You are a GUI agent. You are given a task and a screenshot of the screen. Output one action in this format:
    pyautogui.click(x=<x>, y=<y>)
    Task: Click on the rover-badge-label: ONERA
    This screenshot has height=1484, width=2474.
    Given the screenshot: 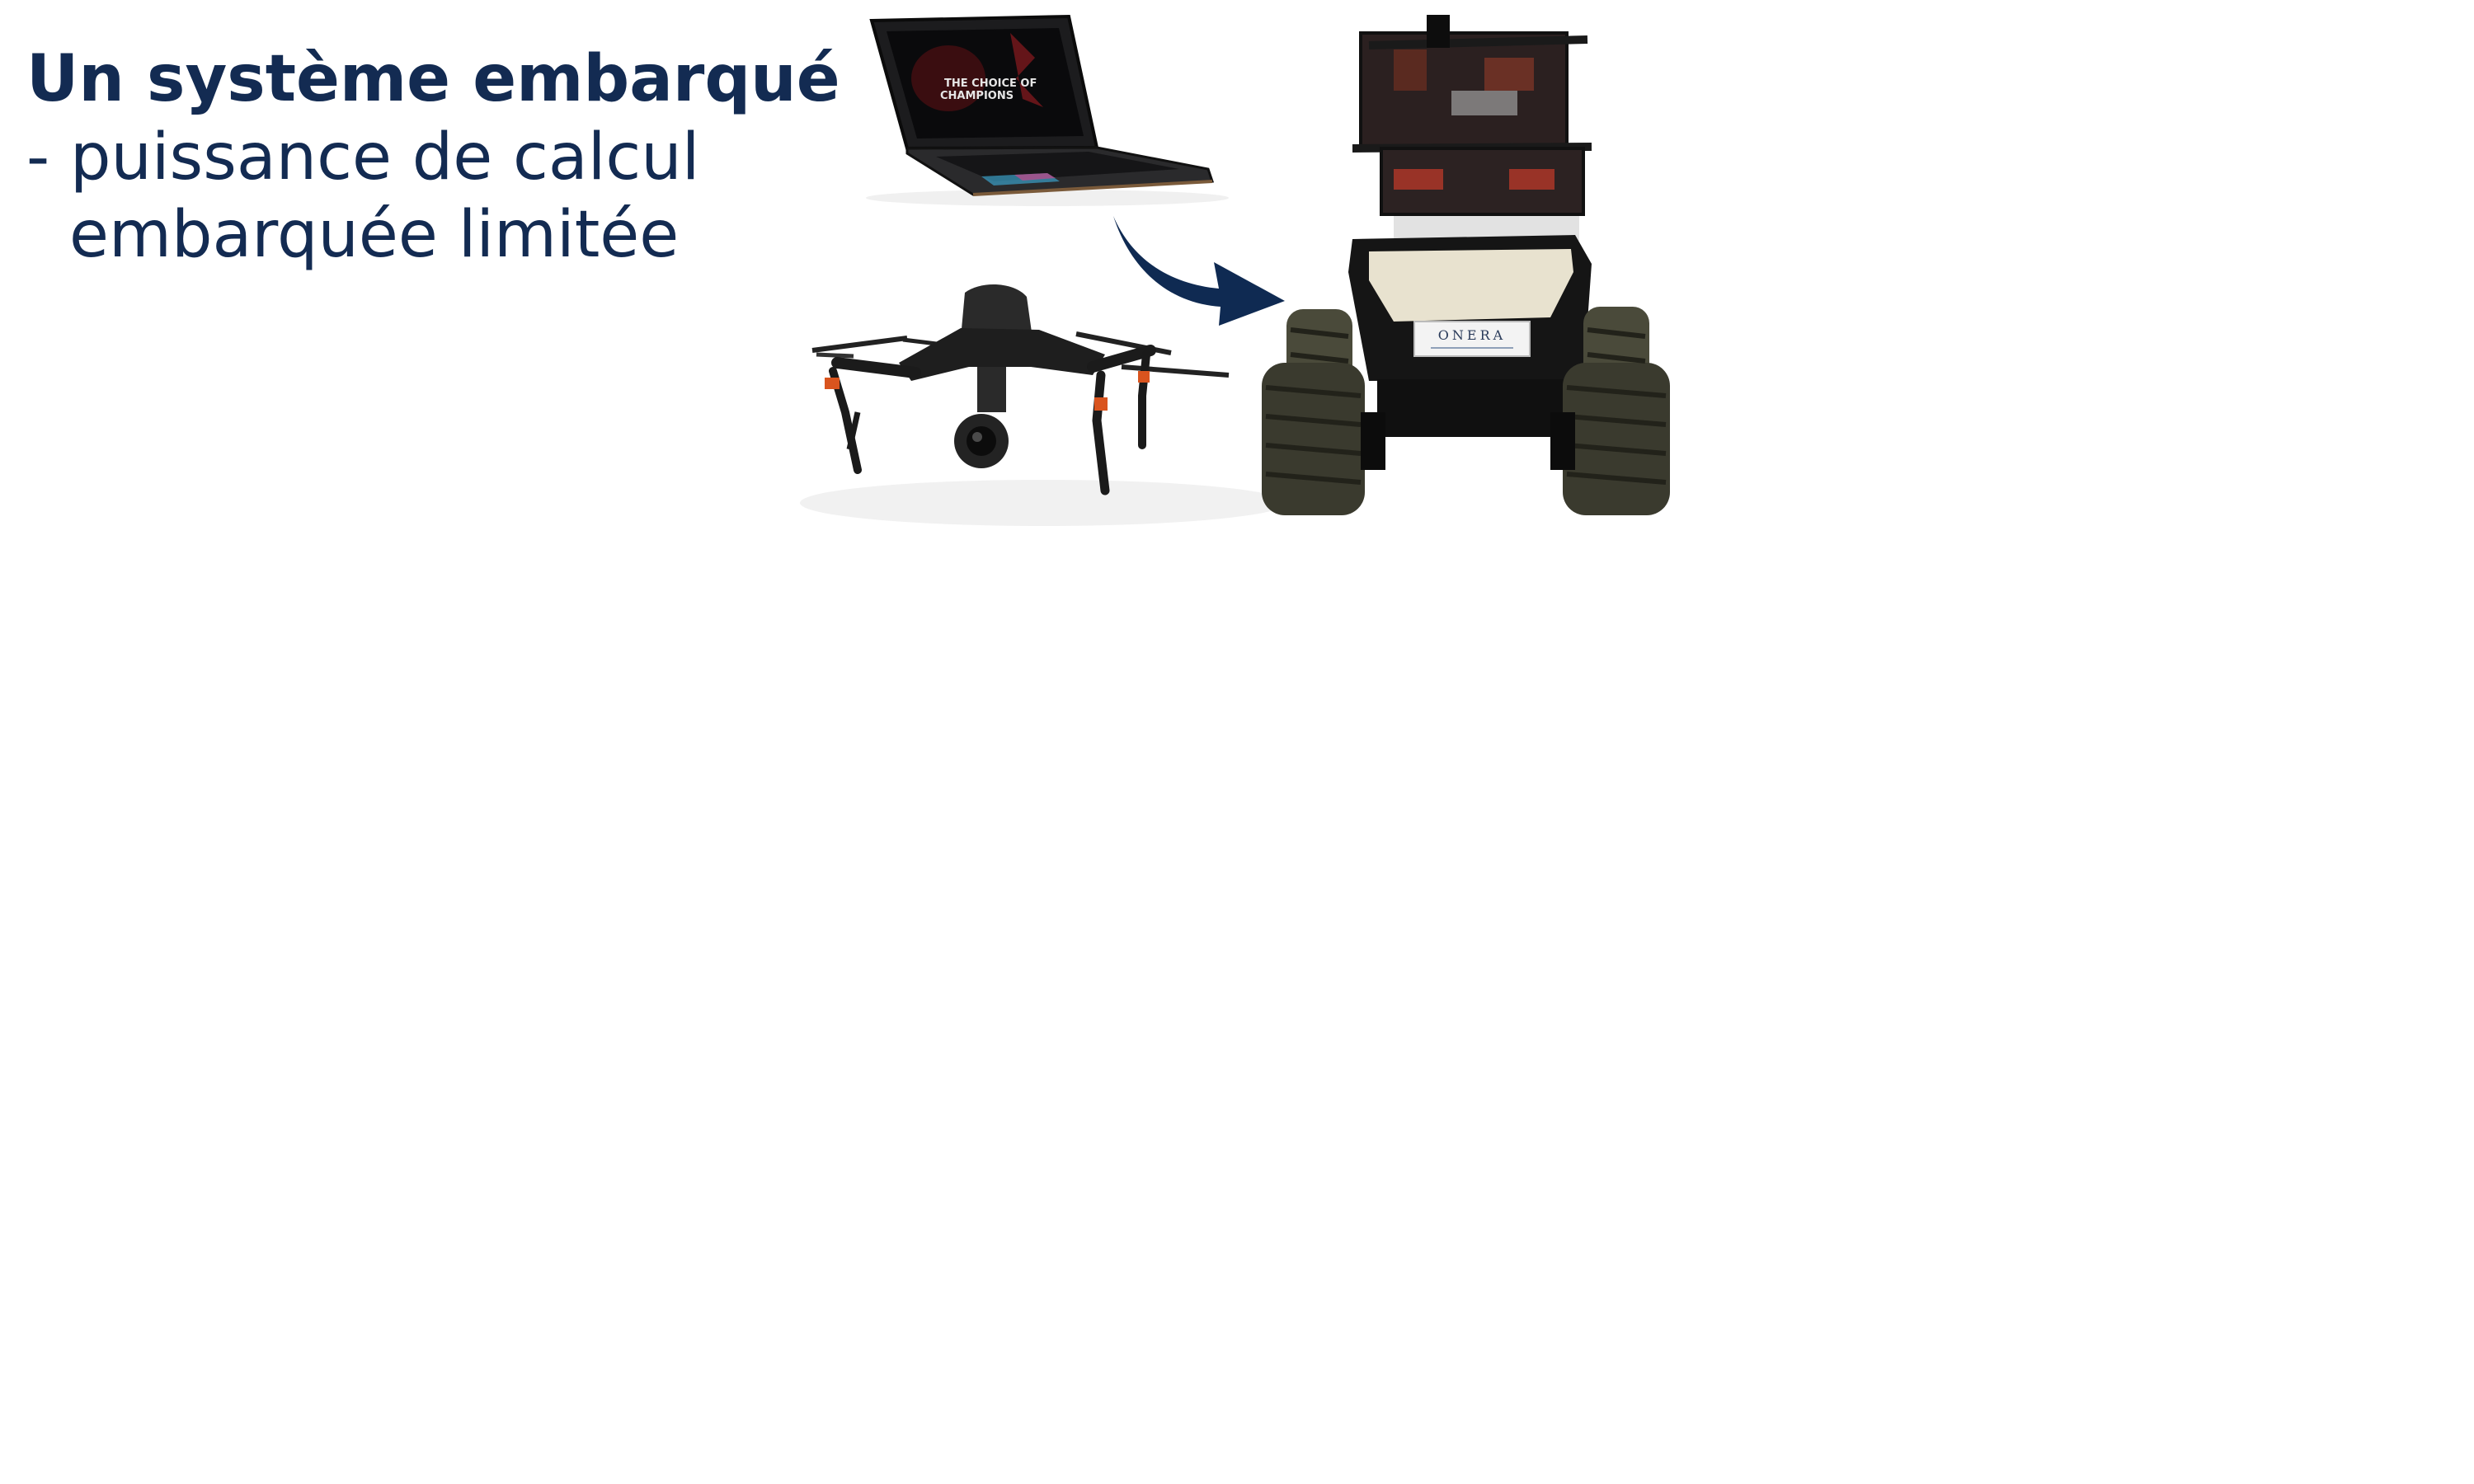 What is the action you would take?
    pyautogui.click(x=1472, y=335)
    